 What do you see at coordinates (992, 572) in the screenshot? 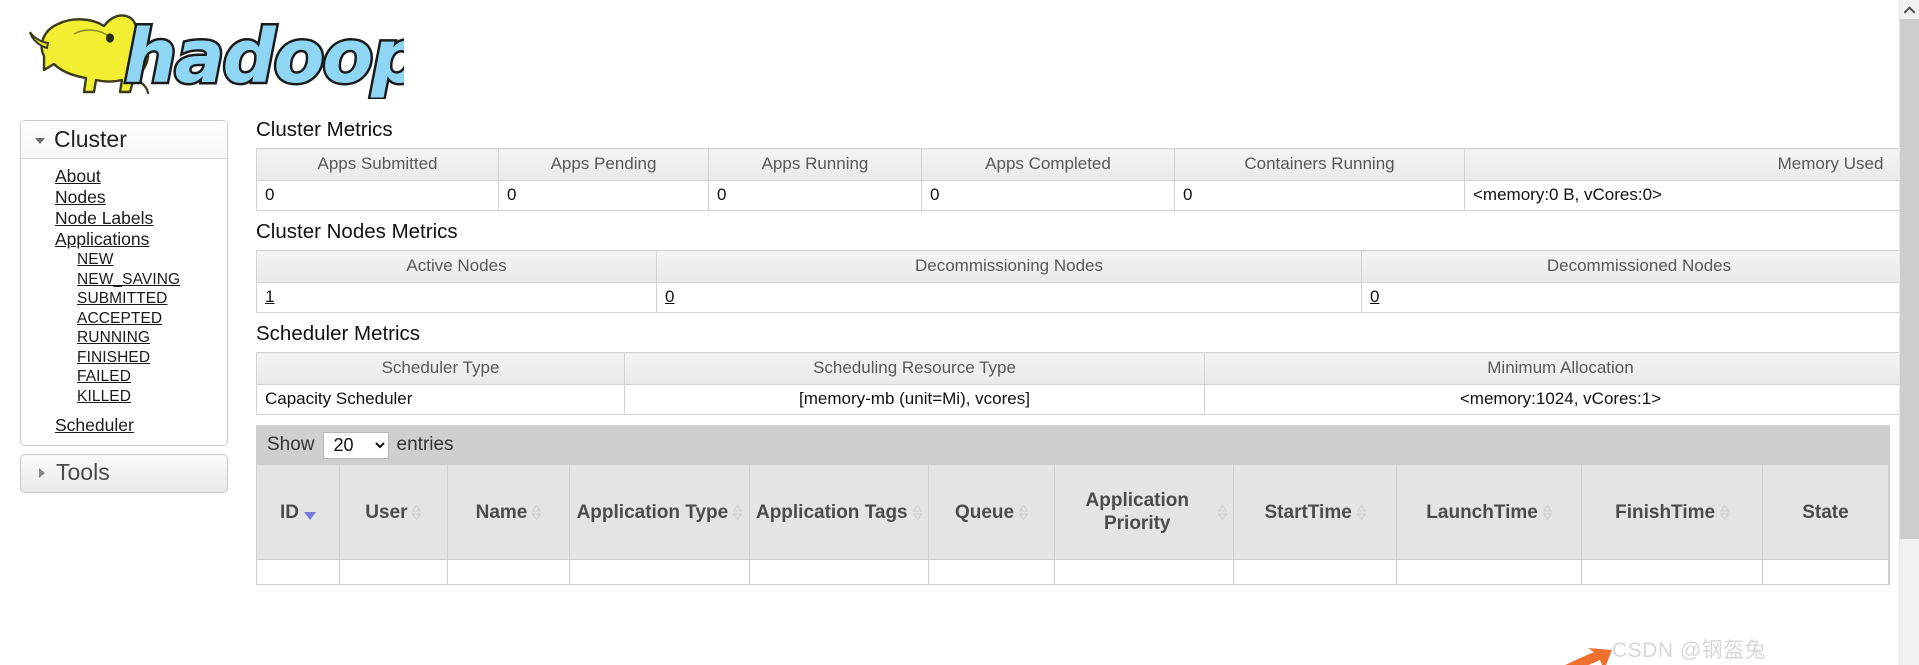
I see `cell-queue` at bounding box center [992, 572].